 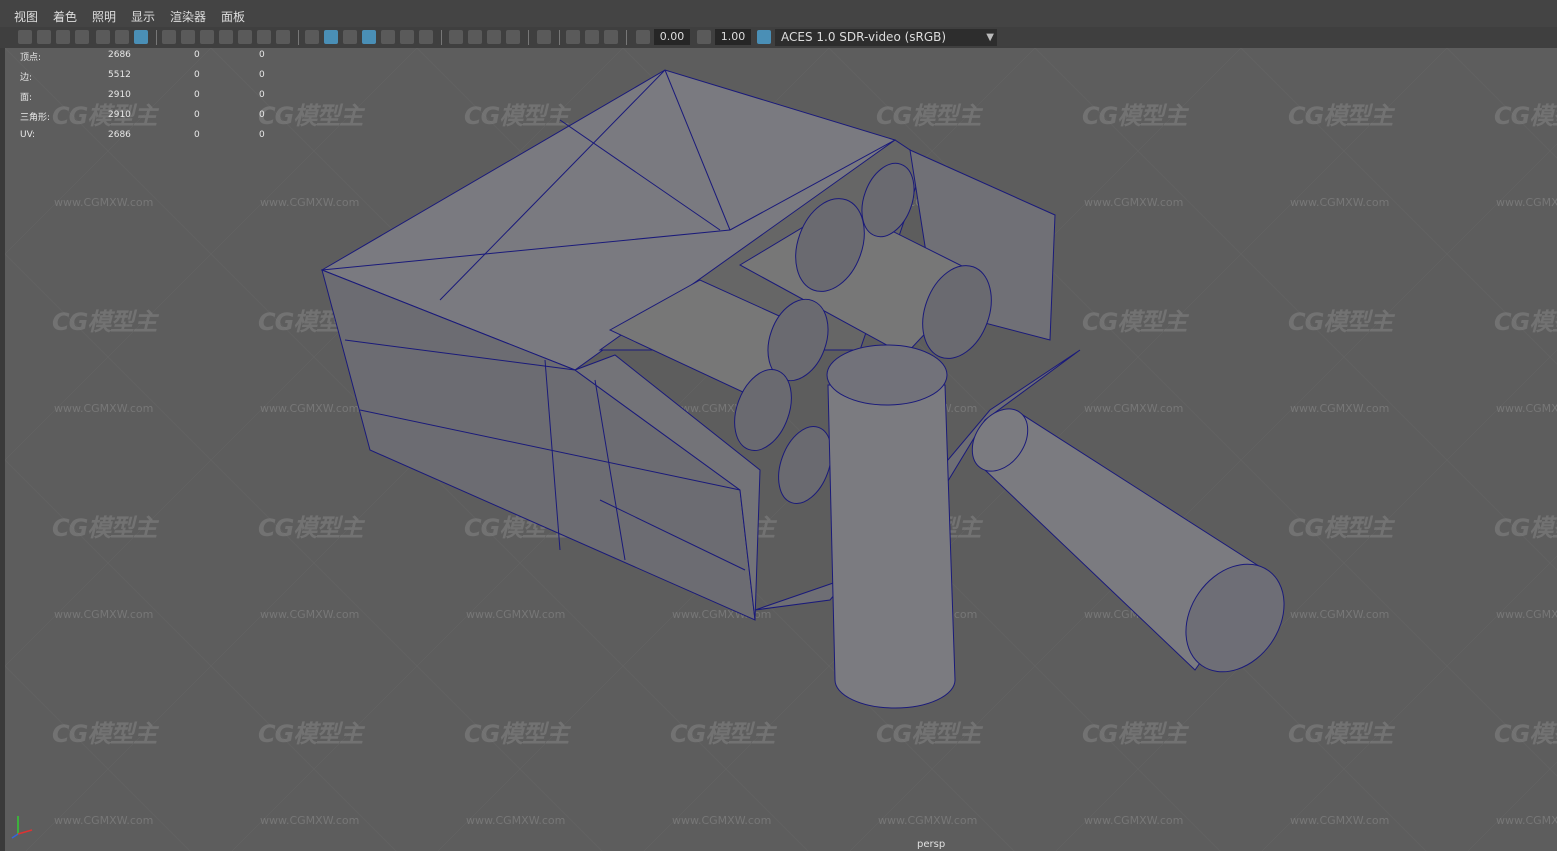 What do you see at coordinates (264, 37) in the screenshot?
I see `safe-action-icon` at bounding box center [264, 37].